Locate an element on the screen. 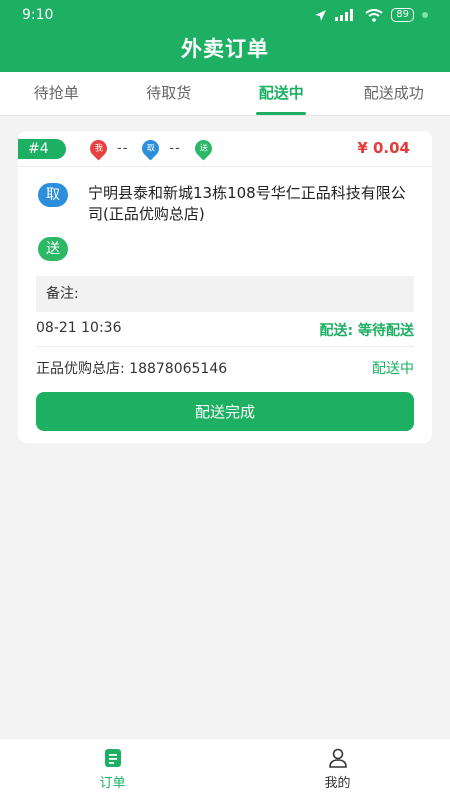 The width and height of the screenshot is (450, 800). route-distances: 我 -- 取 -- 送 is located at coordinates (151, 148).